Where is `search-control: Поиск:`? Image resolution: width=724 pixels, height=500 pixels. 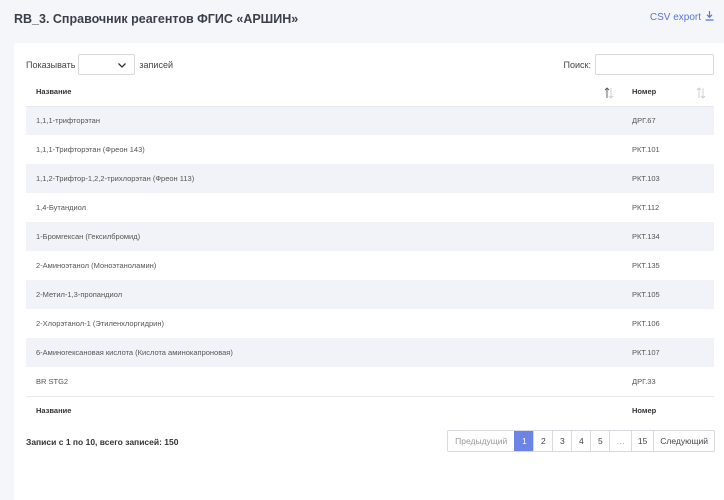 search-control: Поиск: is located at coordinates (639, 64).